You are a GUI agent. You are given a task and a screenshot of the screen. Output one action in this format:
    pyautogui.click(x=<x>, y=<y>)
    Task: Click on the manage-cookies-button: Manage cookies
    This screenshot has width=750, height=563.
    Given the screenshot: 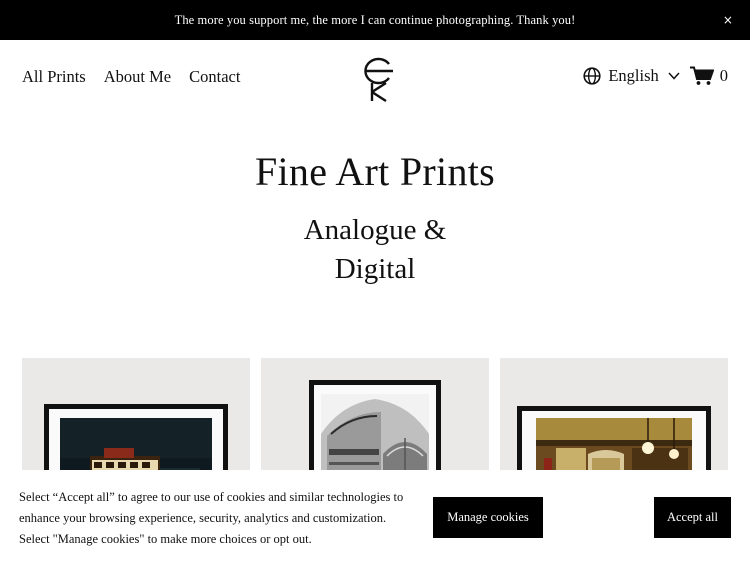 What is the action you would take?
    pyautogui.click(x=488, y=517)
    